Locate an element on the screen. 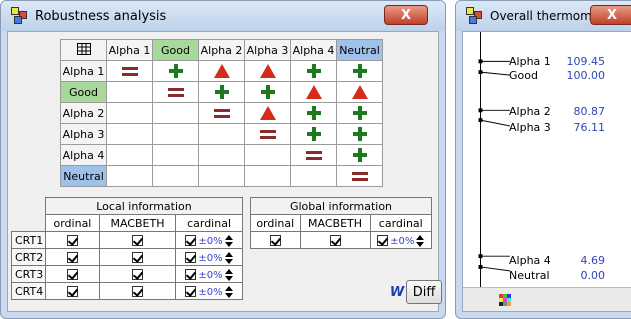  row-header: Alpha 4 is located at coordinates (83, 155).